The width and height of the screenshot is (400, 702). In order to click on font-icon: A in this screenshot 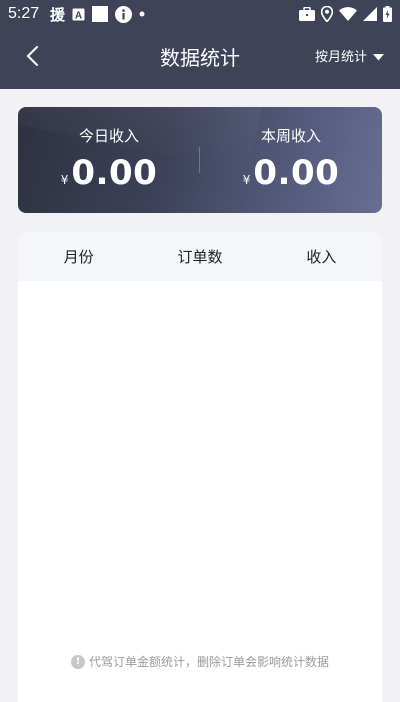, I will do `click(78, 14)`.